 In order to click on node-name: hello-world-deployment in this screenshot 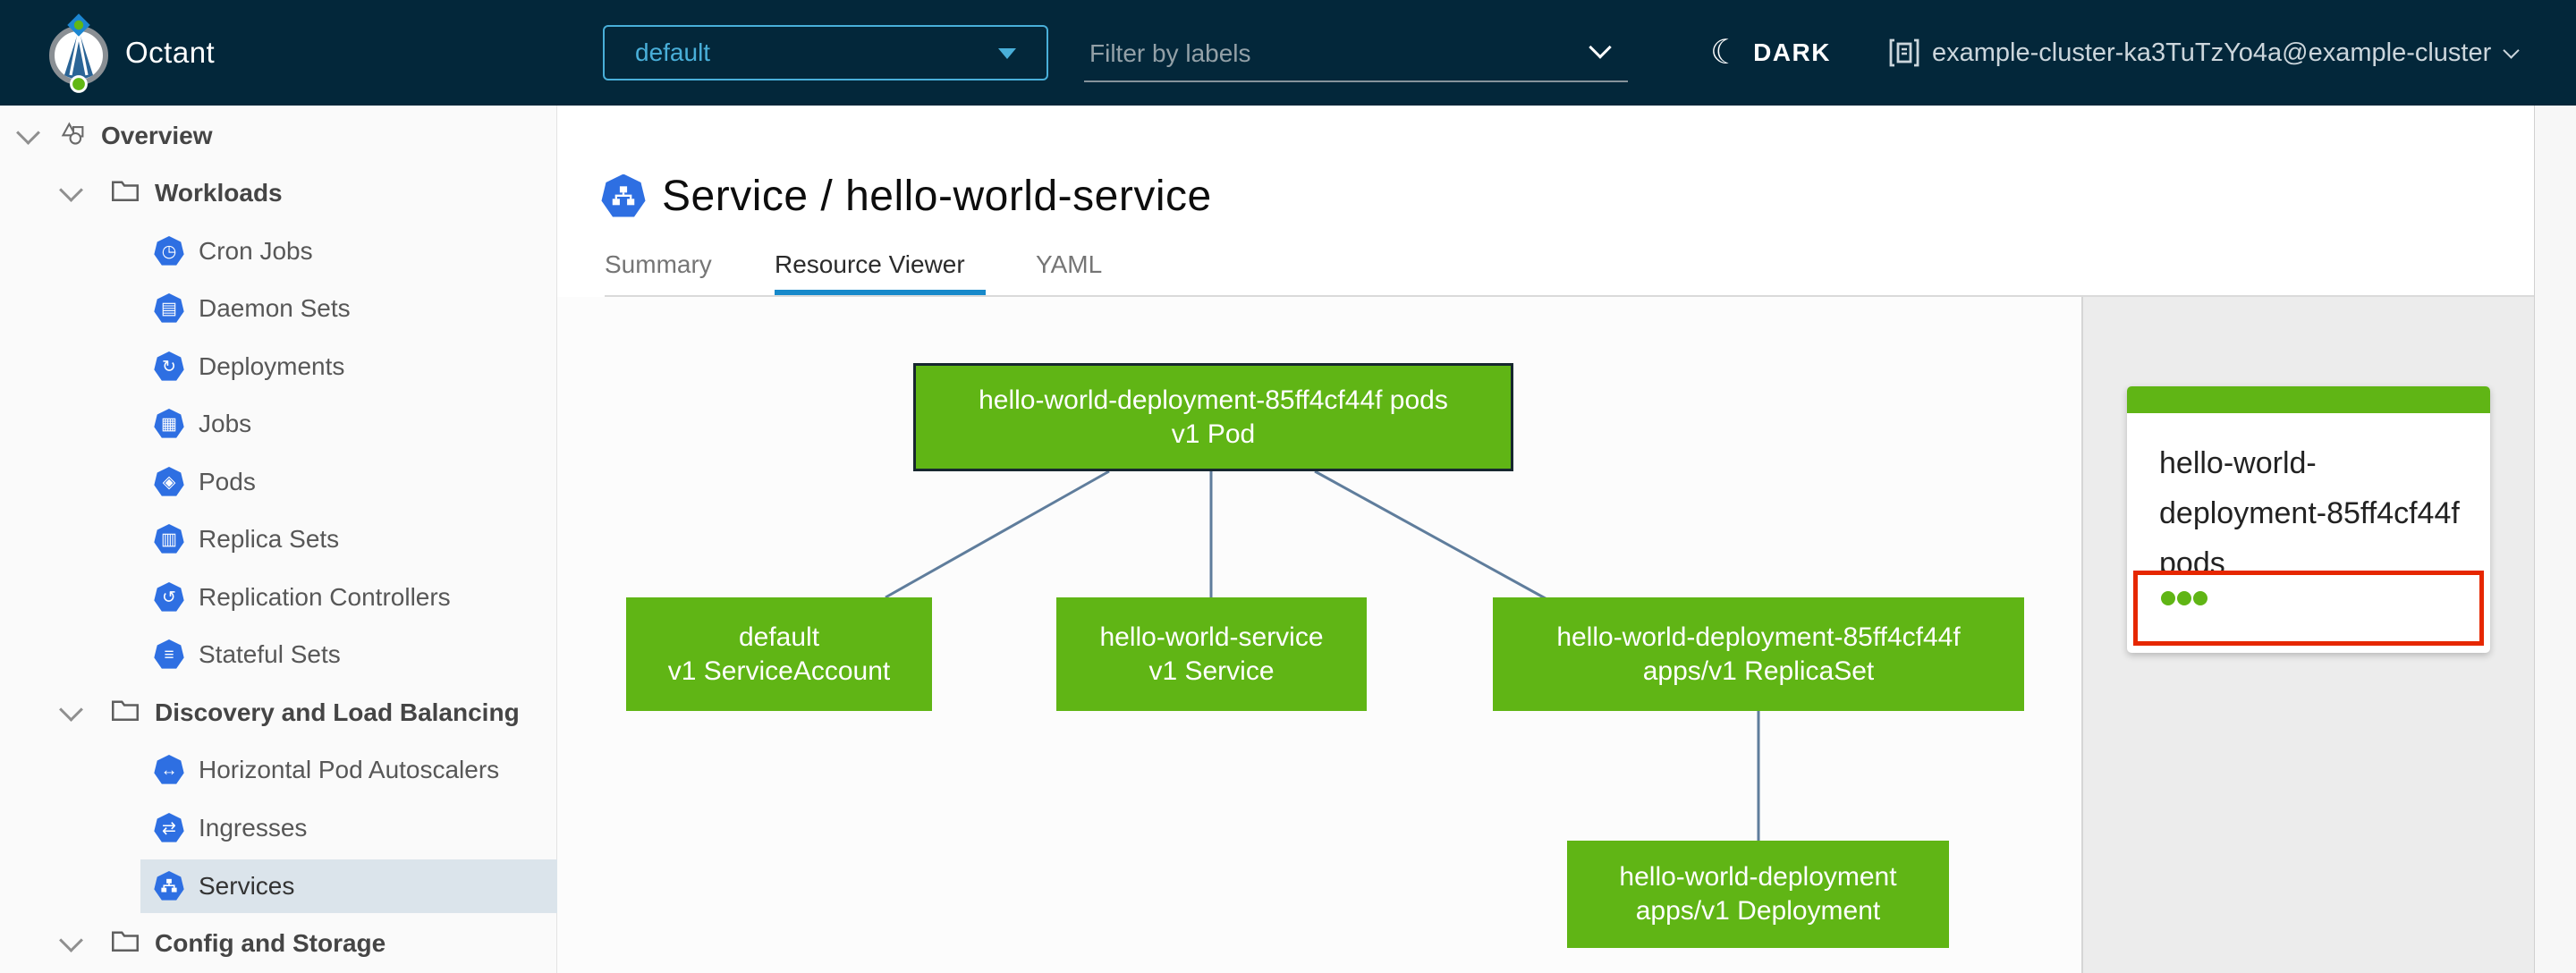, I will do `click(1758, 877)`.